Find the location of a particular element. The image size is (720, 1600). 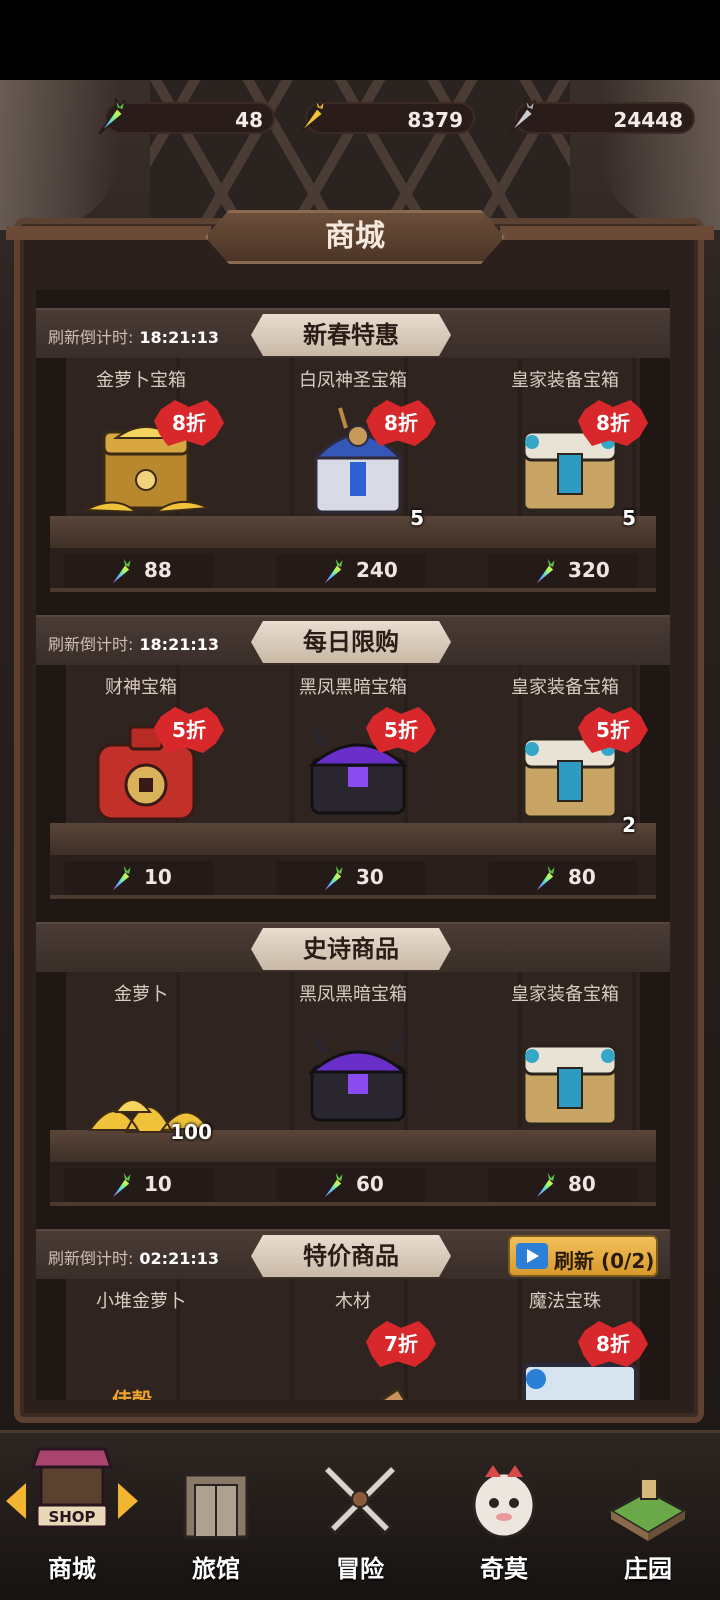

nav-manor: 庄园 is located at coordinates (648, 1516).